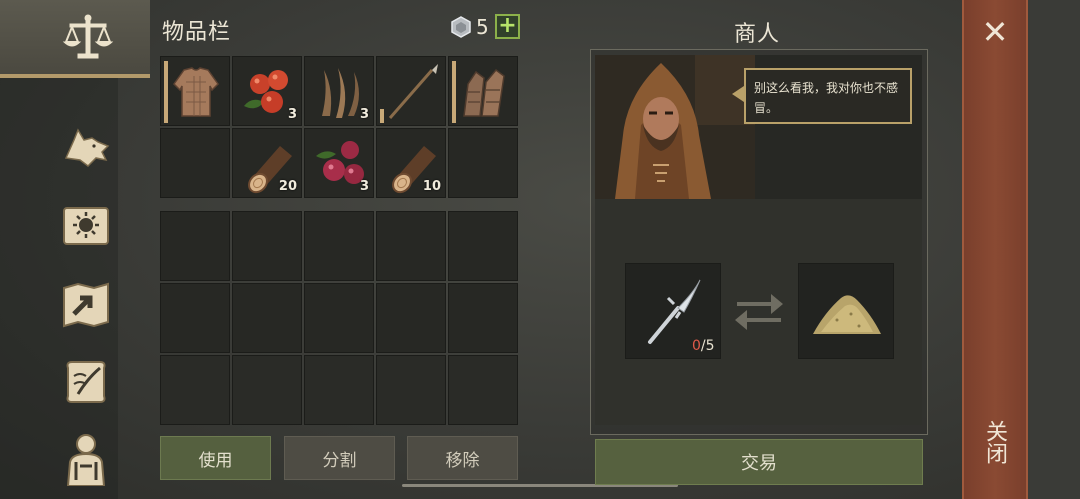 This screenshot has height=499, width=1080. Describe the element at coordinates (707, 346) in the screenshot. I see `trade-need-count: /5` at that location.